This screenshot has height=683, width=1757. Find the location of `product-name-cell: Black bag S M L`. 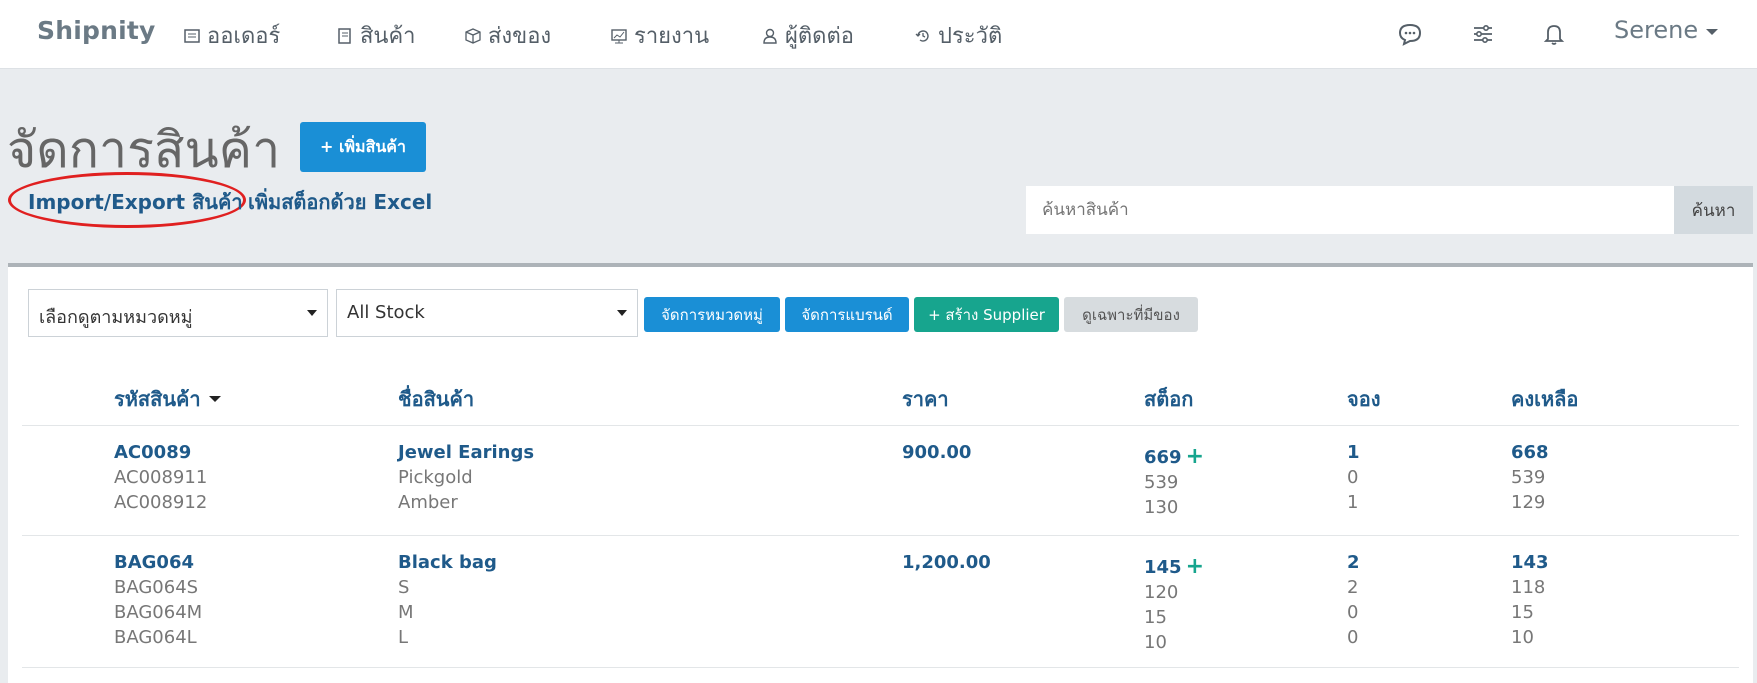

product-name-cell: Black bag S M L is located at coordinates (447, 600).